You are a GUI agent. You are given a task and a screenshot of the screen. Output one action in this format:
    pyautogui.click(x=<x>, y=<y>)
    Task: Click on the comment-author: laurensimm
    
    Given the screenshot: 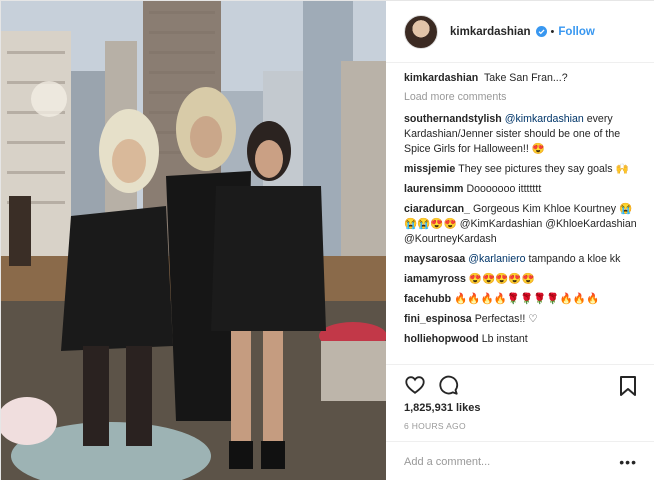 What is the action you would take?
    pyautogui.click(x=433, y=189)
    